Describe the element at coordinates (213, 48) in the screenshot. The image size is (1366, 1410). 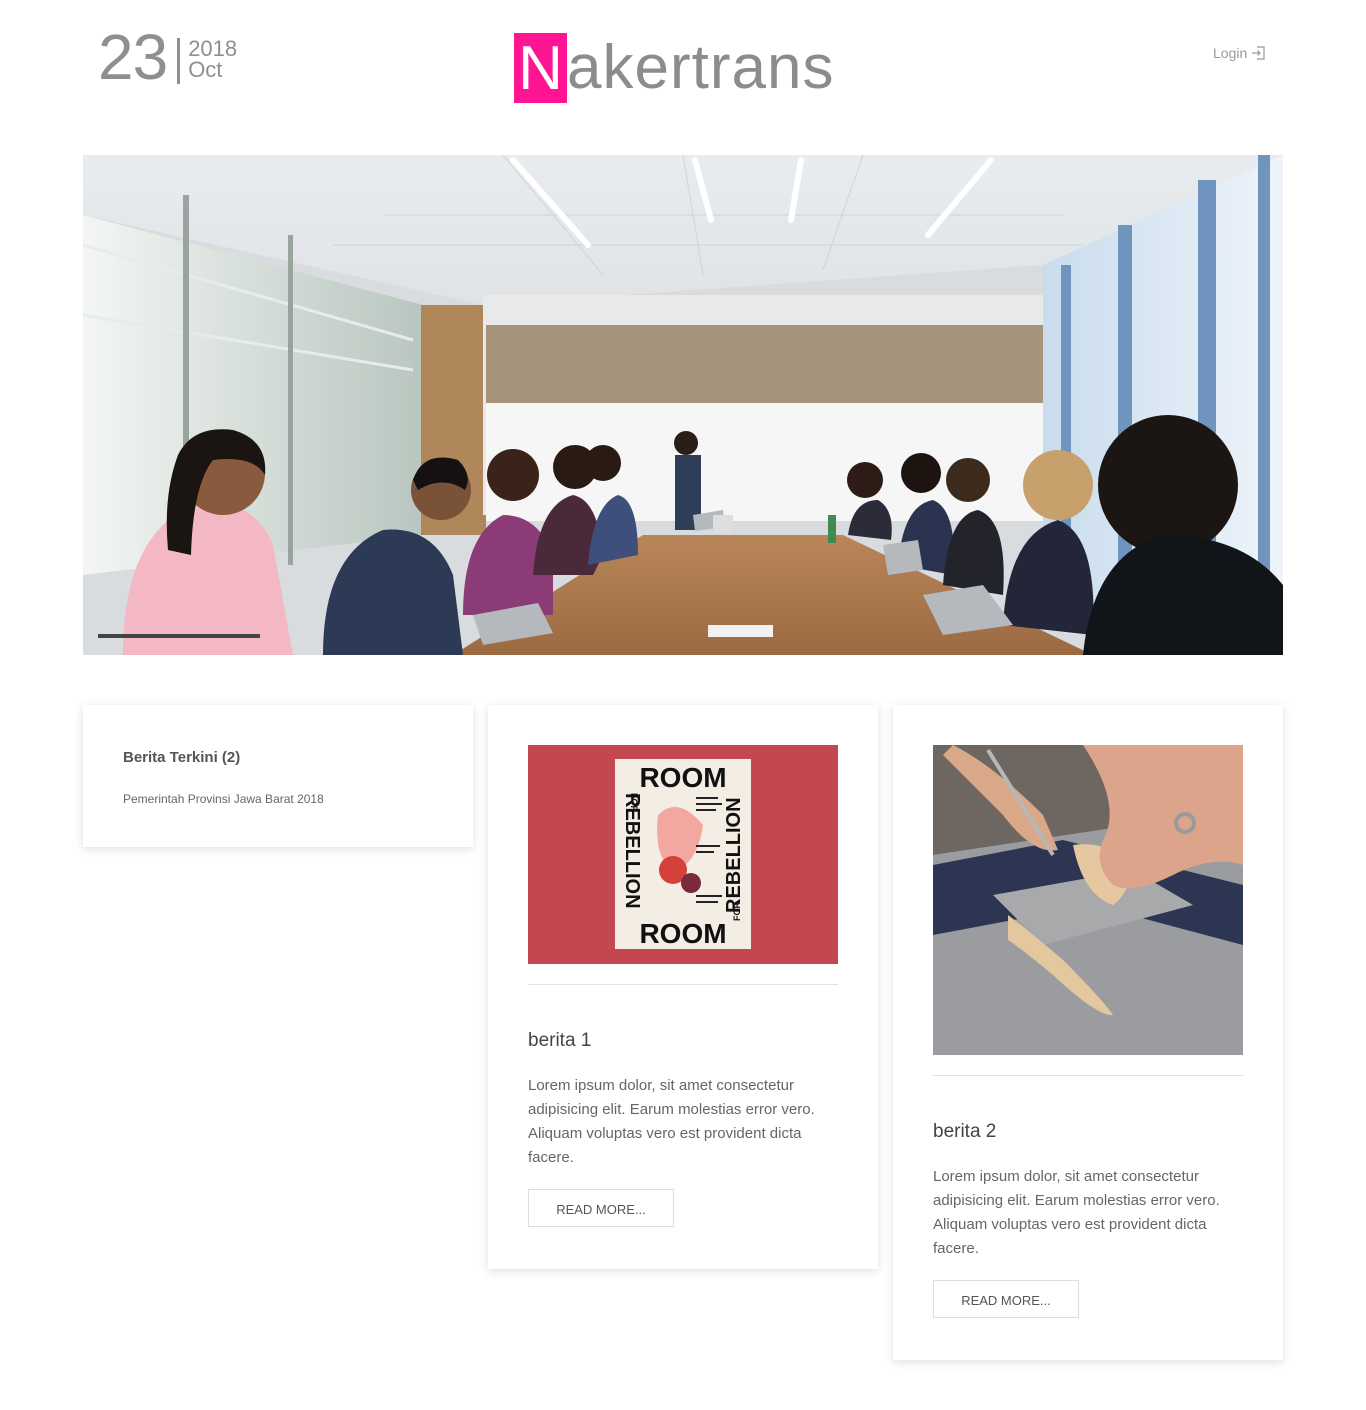
I see `date-year: 2018` at that location.